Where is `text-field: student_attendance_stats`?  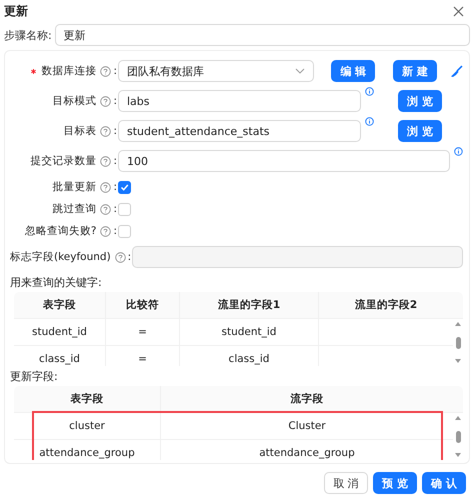
text-field: student_attendance_stats is located at coordinates (239, 131).